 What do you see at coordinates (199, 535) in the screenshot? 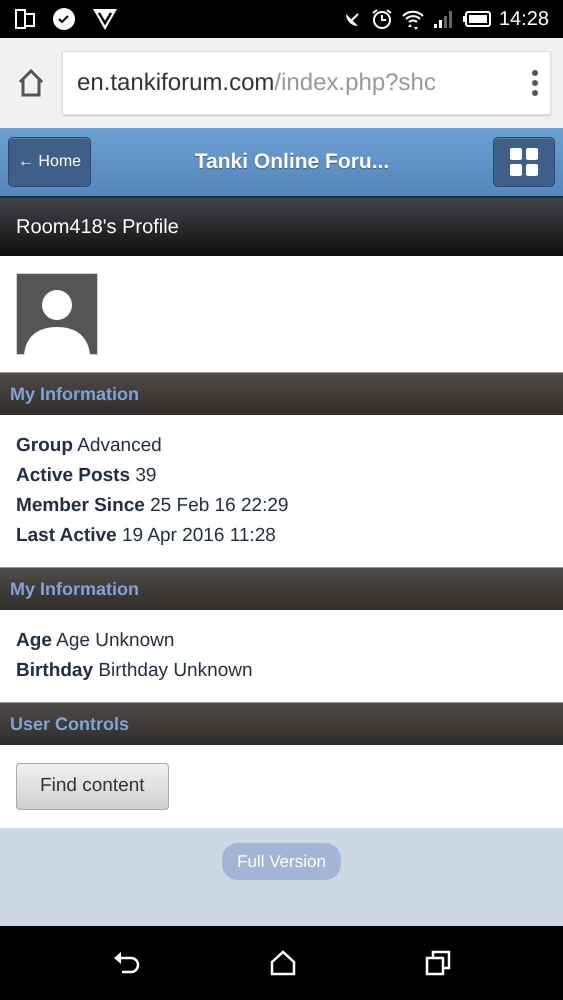
I see `field-value: 19 Apr 2016 11:28` at bounding box center [199, 535].